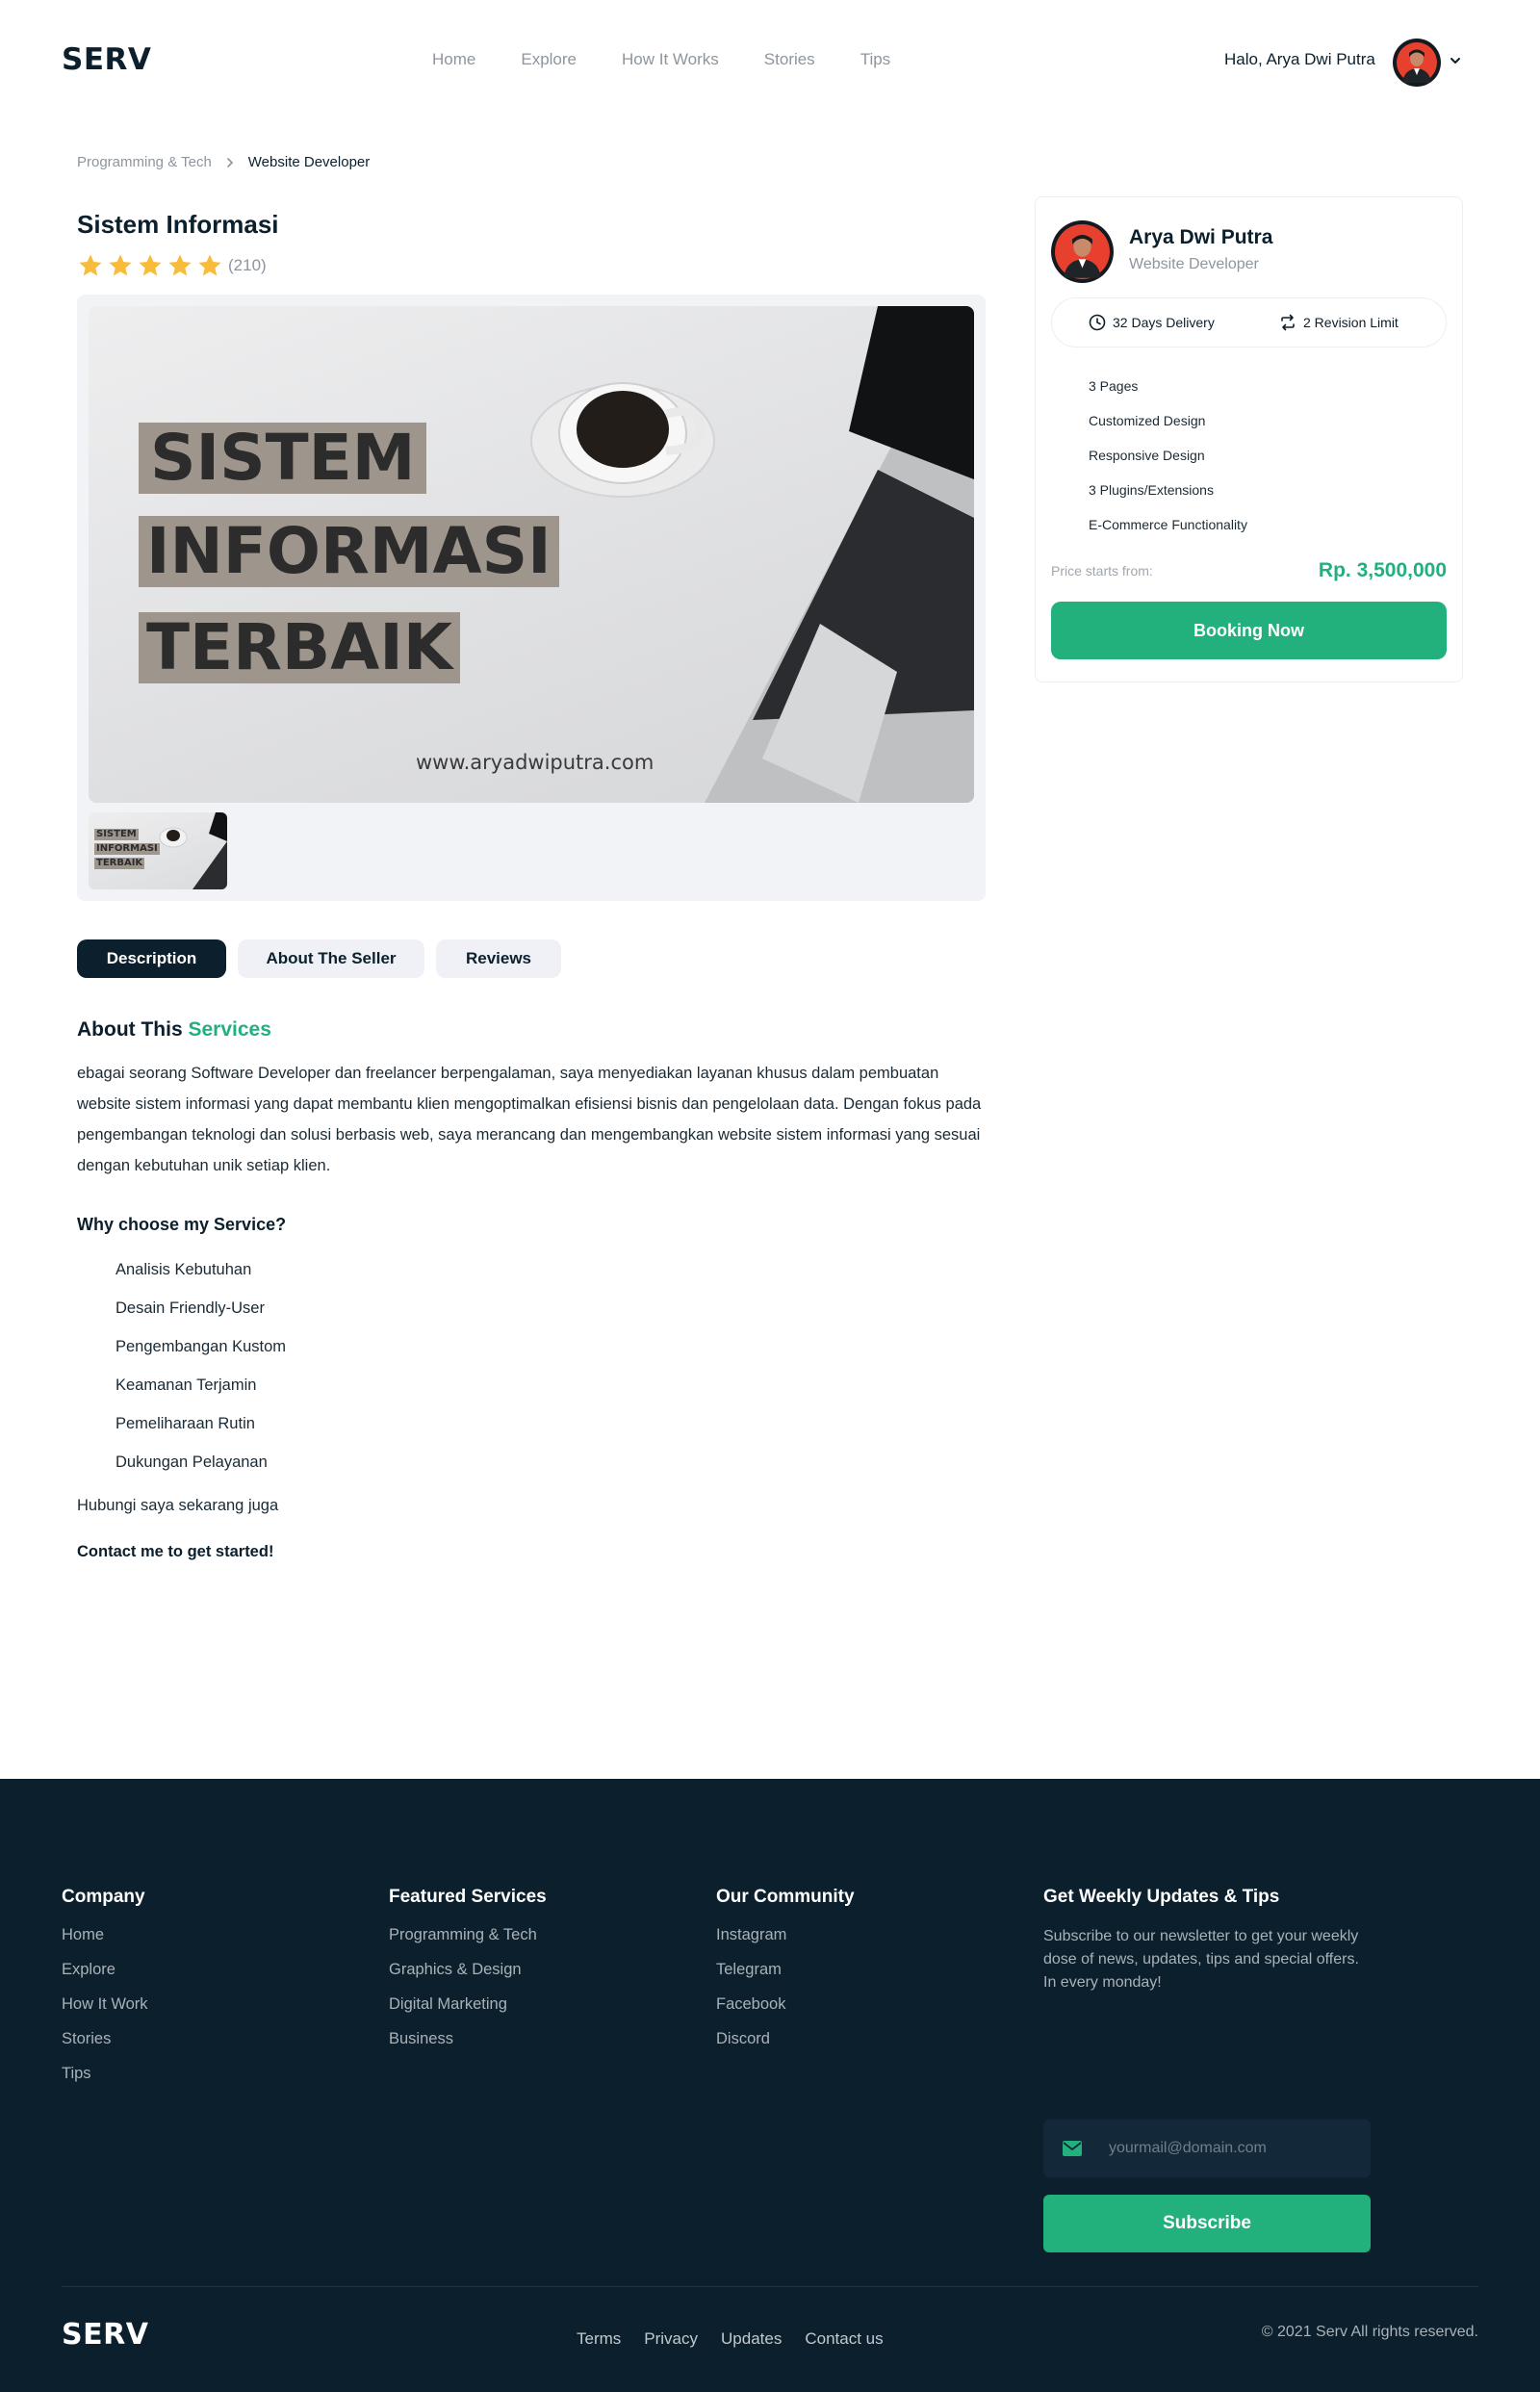 The width and height of the screenshot is (1540, 2392). Describe the element at coordinates (1102, 571) in the screenshot. I see `price-label: Price starts from:` at that location.